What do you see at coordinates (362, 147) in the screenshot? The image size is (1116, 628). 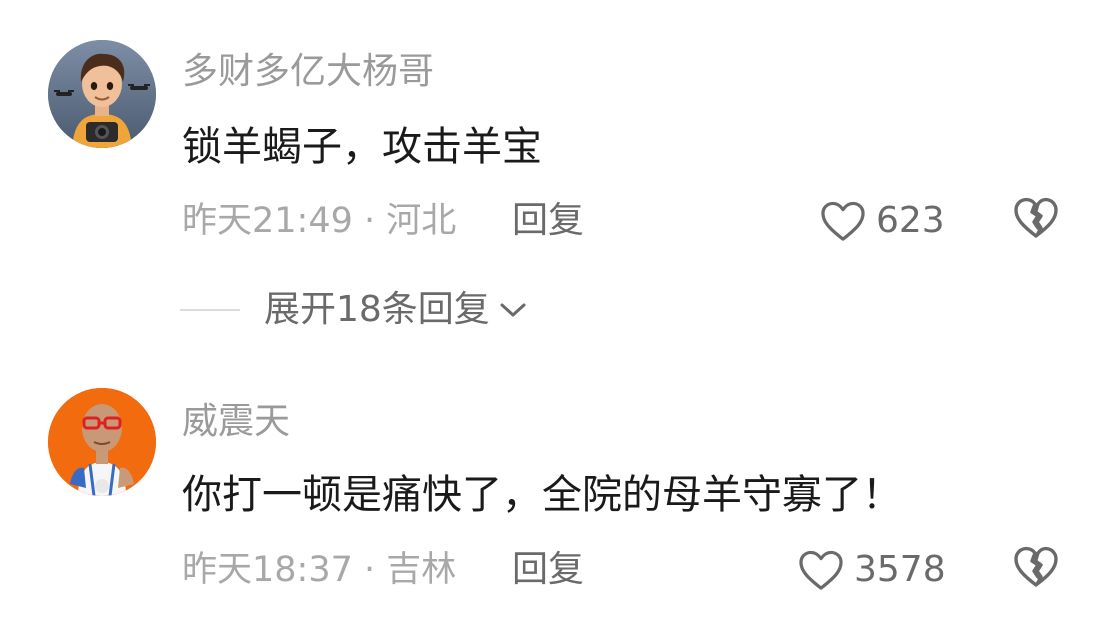 I see `comment-text: 锁羊蝎子，攻击羊宝` at bounding box center [362, 147].